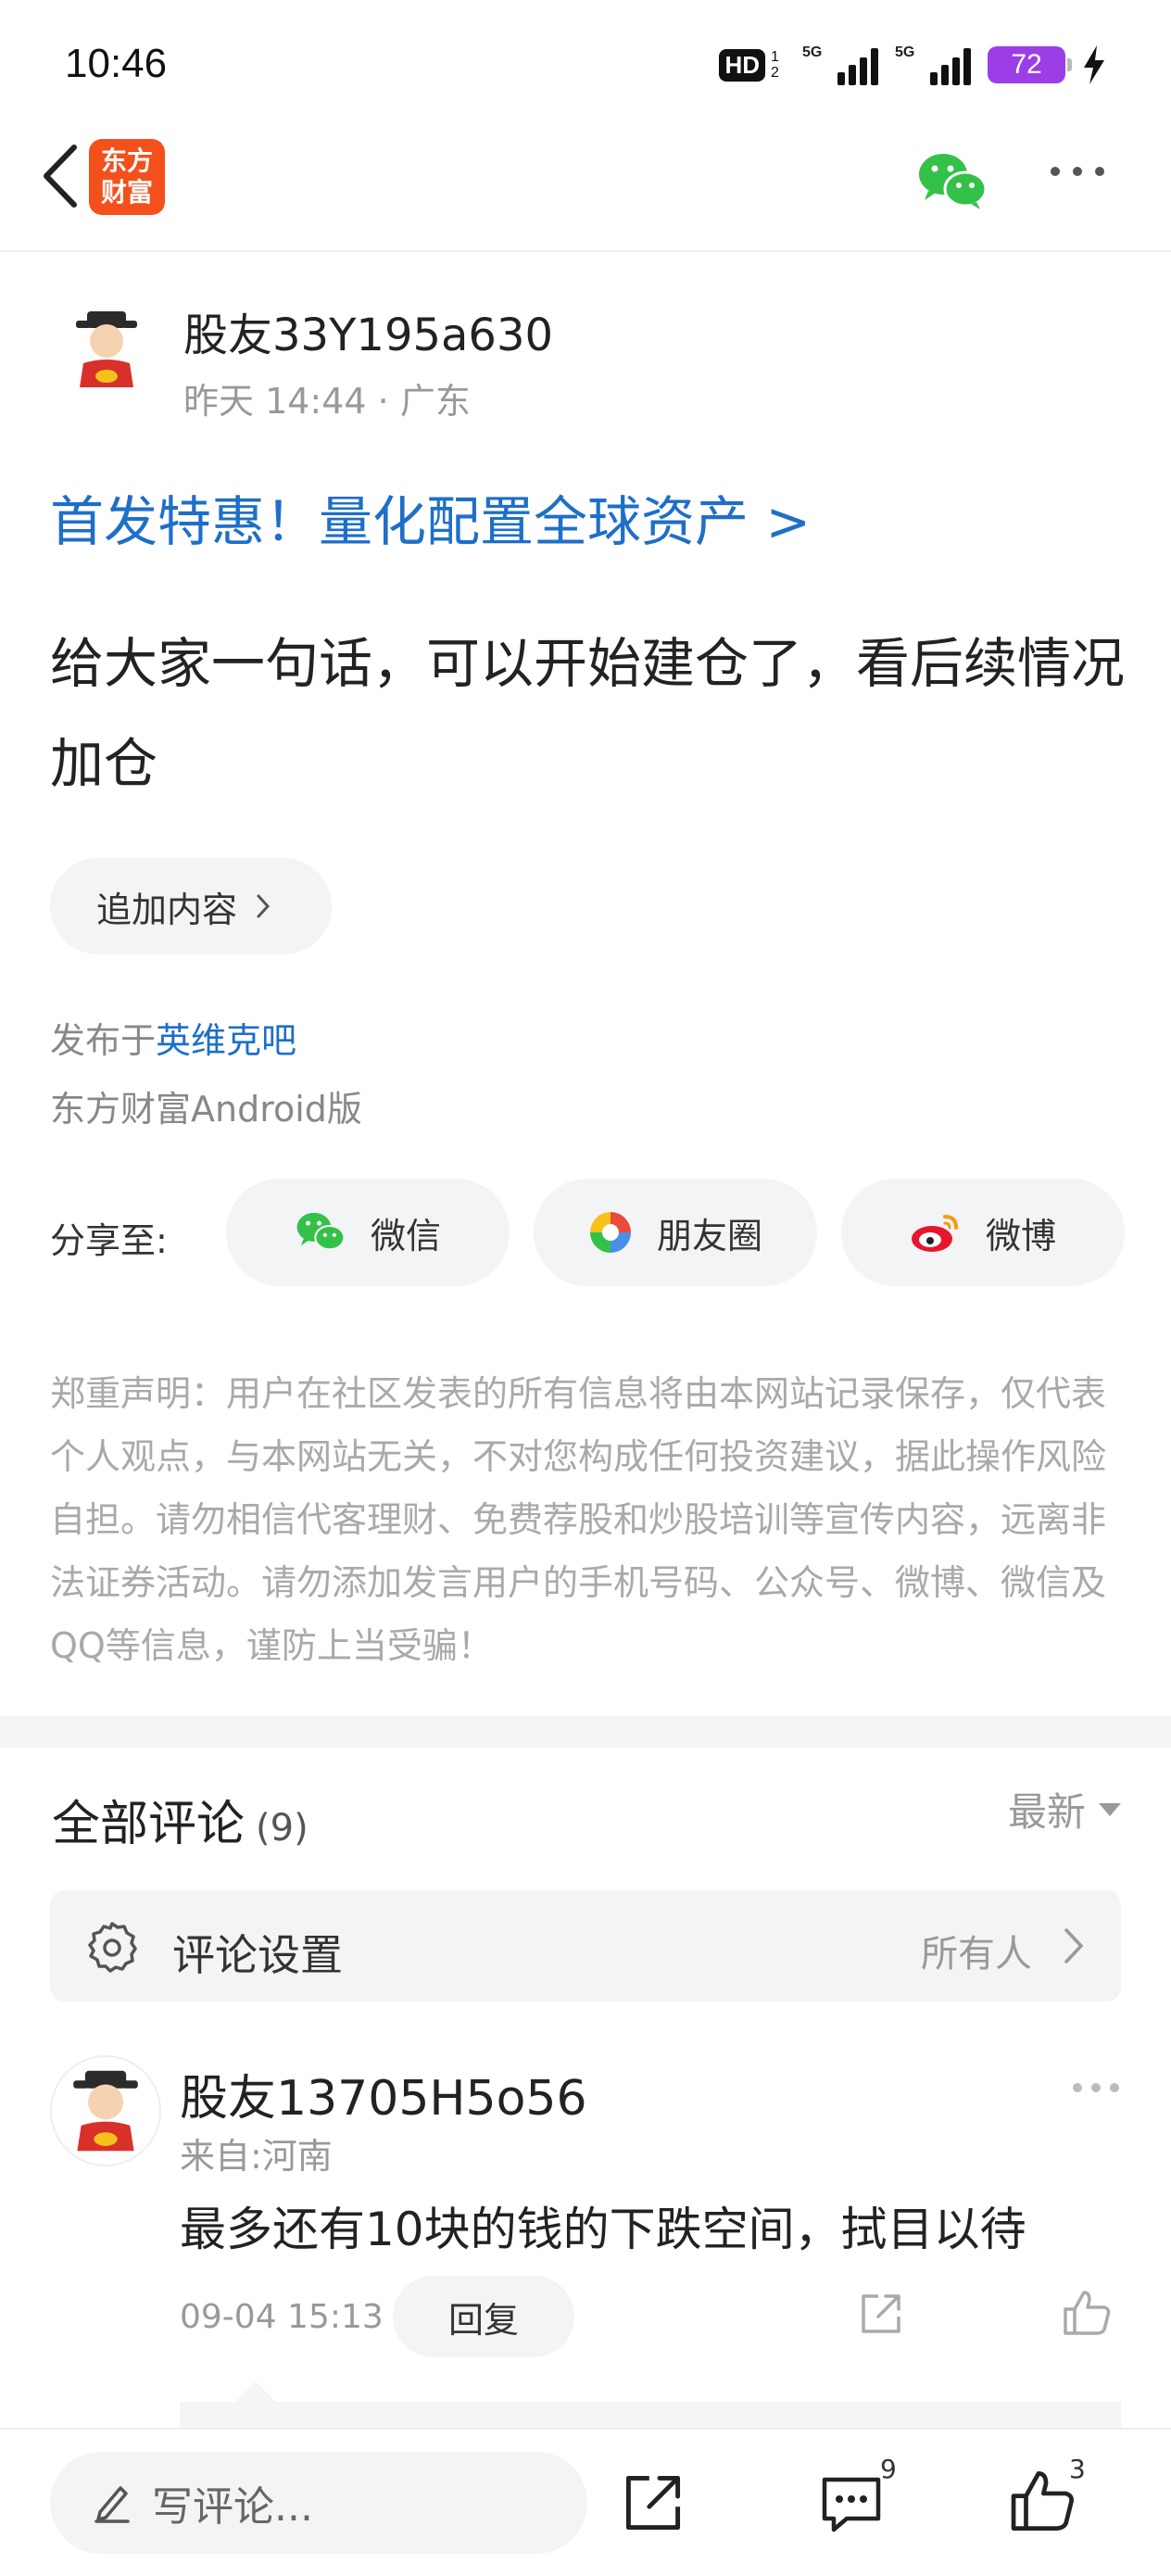  Describe the element at coordinates (113, 1948) in the screenshot. I see `gear-icon` at that location.